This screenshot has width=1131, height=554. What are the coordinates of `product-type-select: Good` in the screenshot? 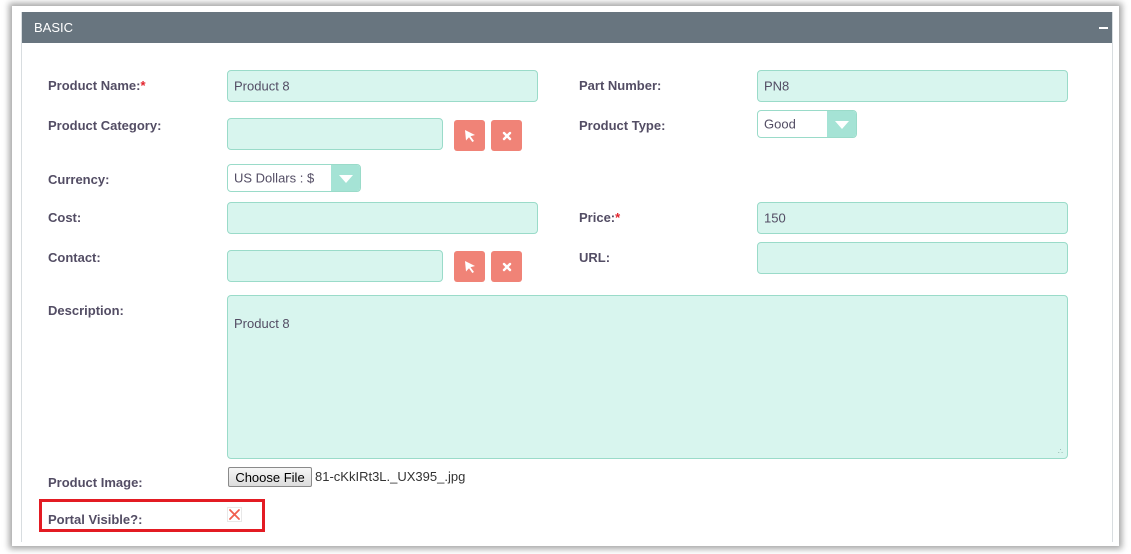 It's located at (807, 124).